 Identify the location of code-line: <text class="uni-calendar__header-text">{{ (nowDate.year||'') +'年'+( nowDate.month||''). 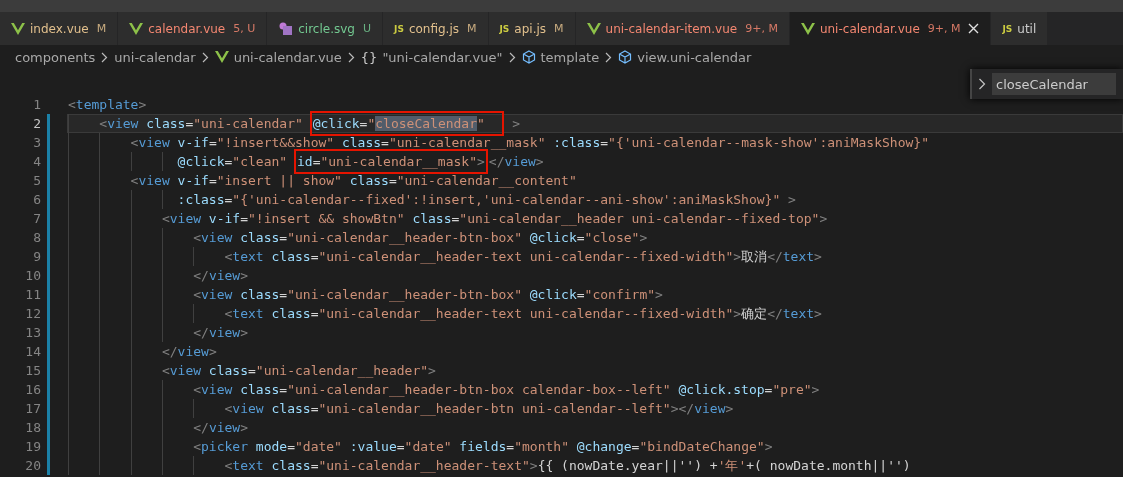
(595, 465).